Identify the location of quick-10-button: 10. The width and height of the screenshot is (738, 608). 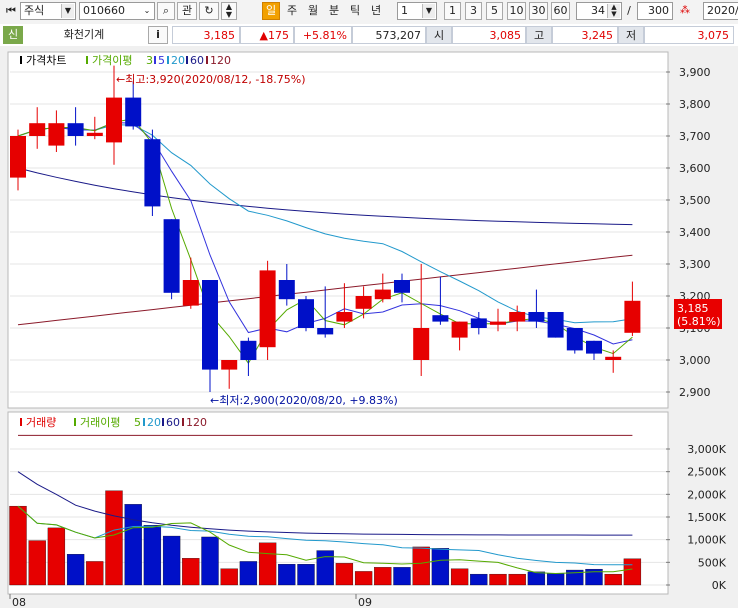
(516, 11).